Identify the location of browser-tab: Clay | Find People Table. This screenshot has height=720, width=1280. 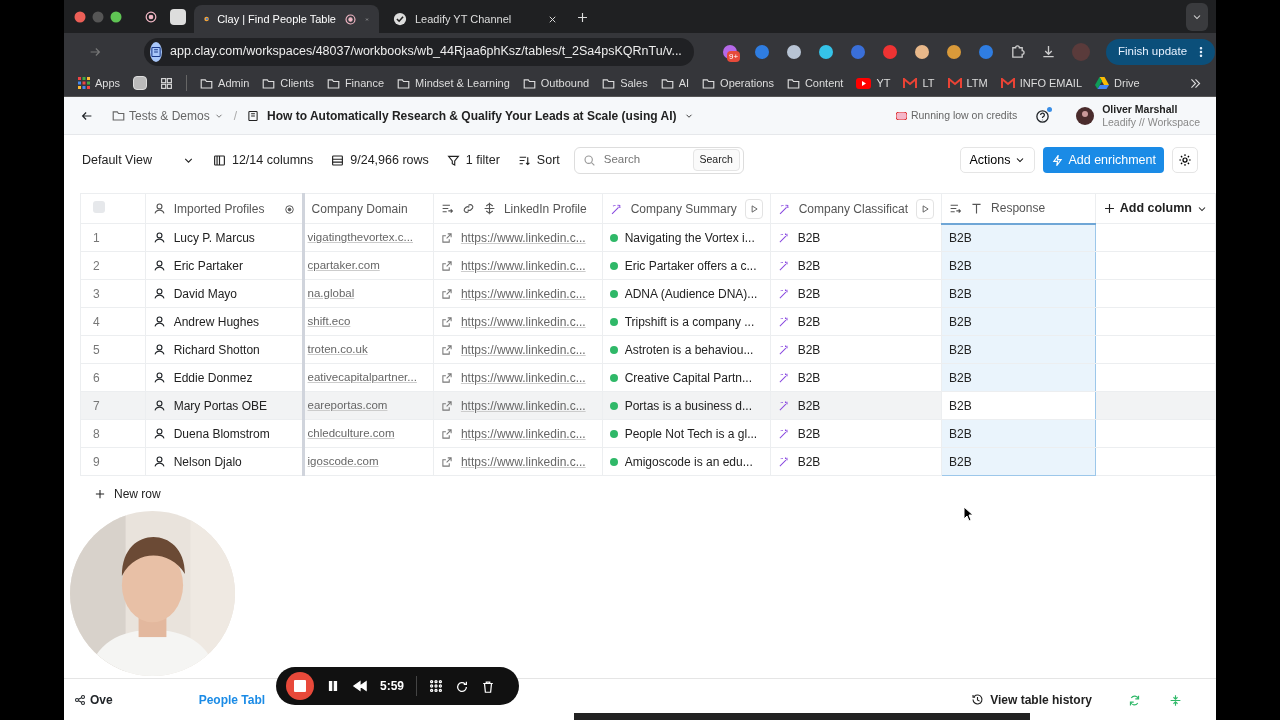
(286, 19).